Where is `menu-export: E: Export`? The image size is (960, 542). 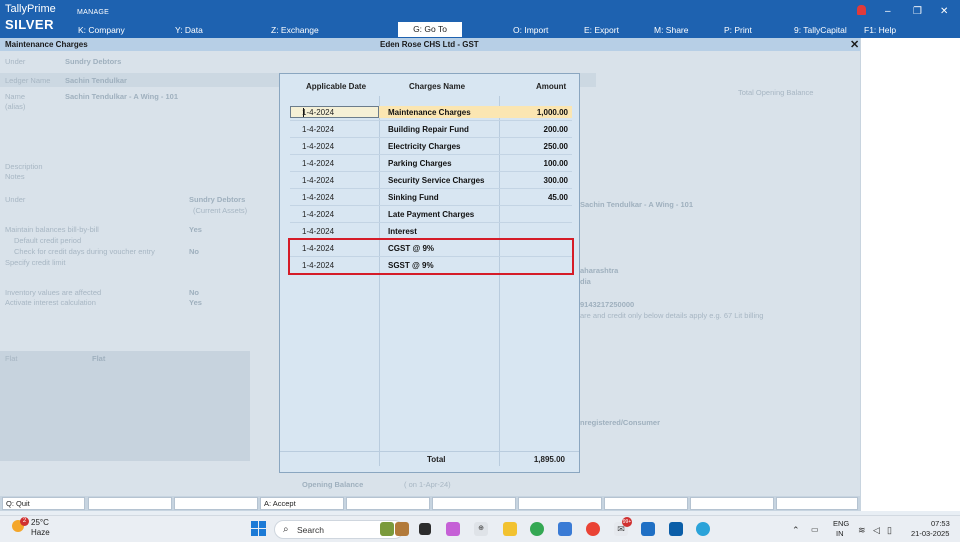 menu-export: E: Export is located at coordinates (601, 30).